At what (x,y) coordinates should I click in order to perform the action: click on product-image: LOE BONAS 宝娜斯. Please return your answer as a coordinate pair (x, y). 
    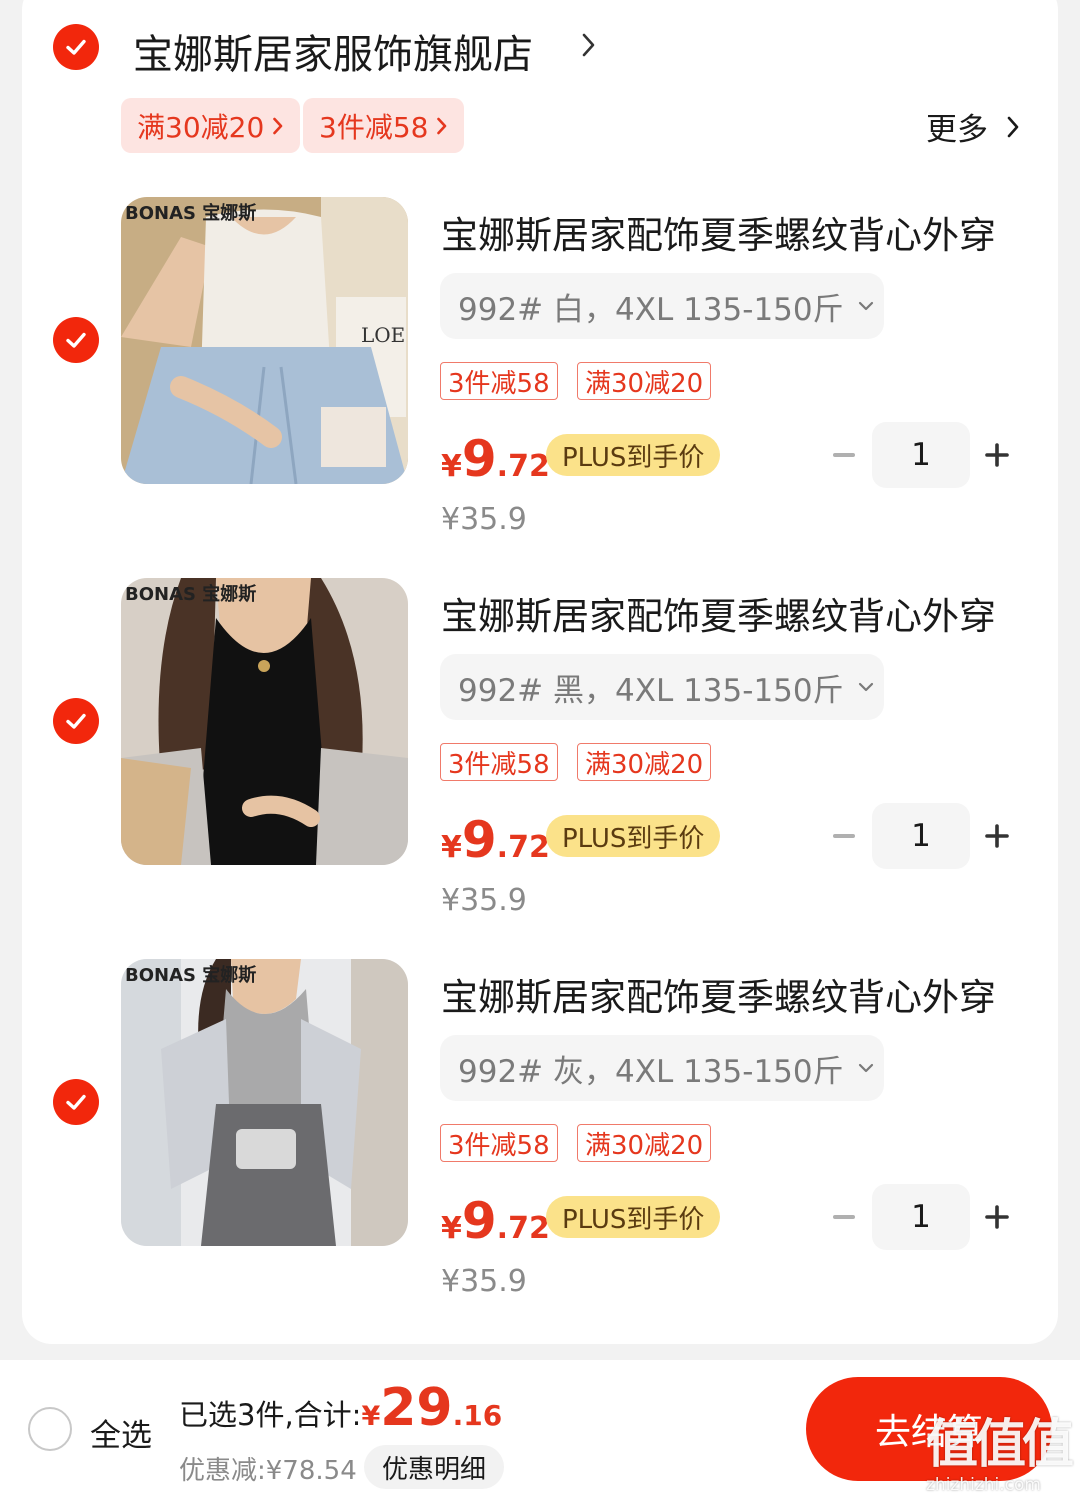
    Looking at the image, I should click on (264, 340).